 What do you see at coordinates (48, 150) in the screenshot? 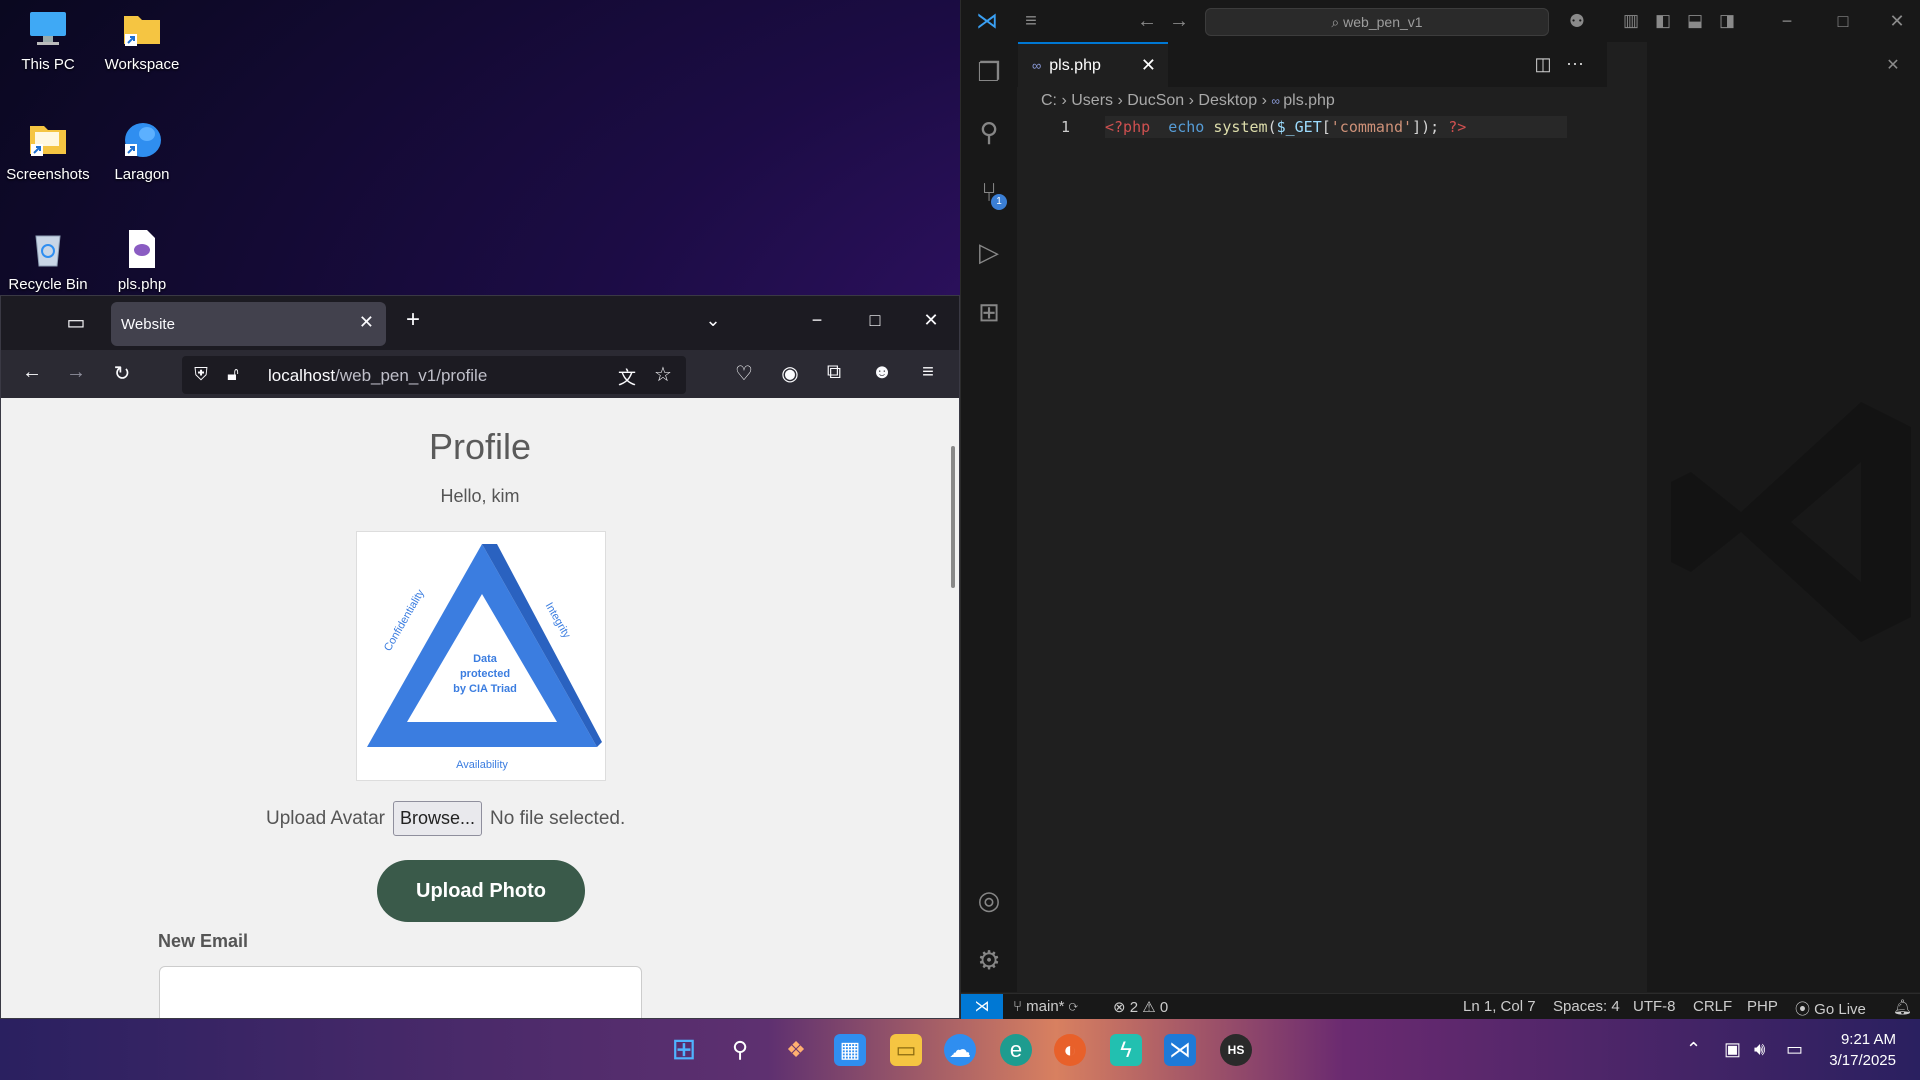
I see `desktop-icon-screenshots: Screenshots` at bounding box center [48, 150].